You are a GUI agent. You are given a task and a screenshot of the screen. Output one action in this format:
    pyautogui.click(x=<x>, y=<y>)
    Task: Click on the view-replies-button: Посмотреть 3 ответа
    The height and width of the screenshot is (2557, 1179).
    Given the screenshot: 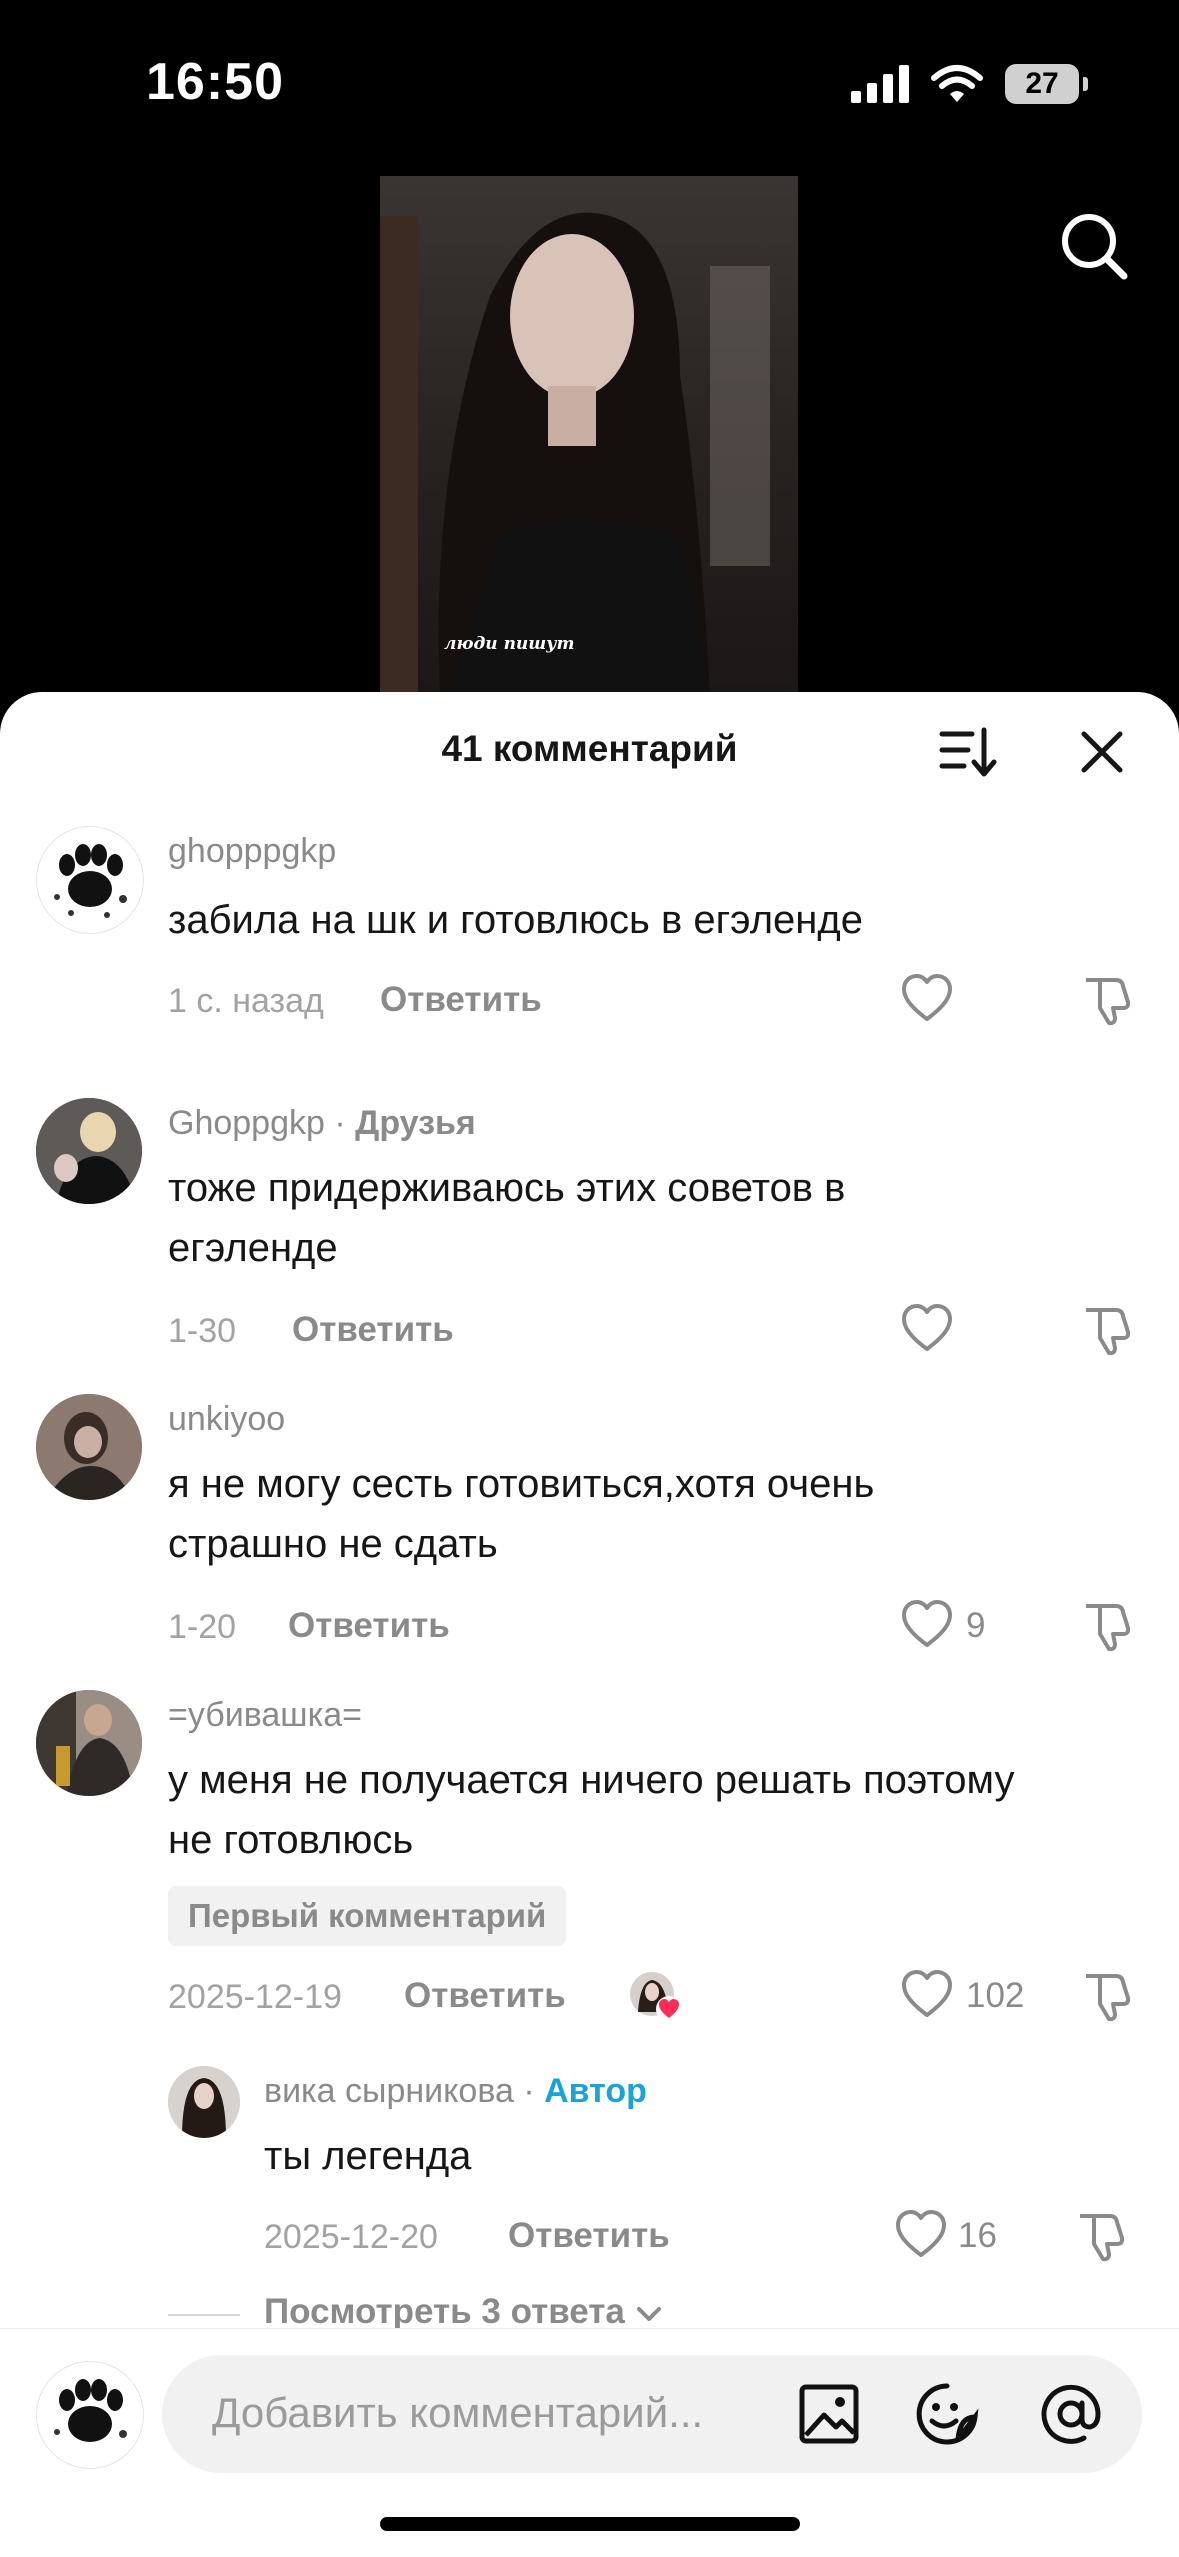 What is the action you would take?
    pyautogui.click(x=463, y=2312)
    